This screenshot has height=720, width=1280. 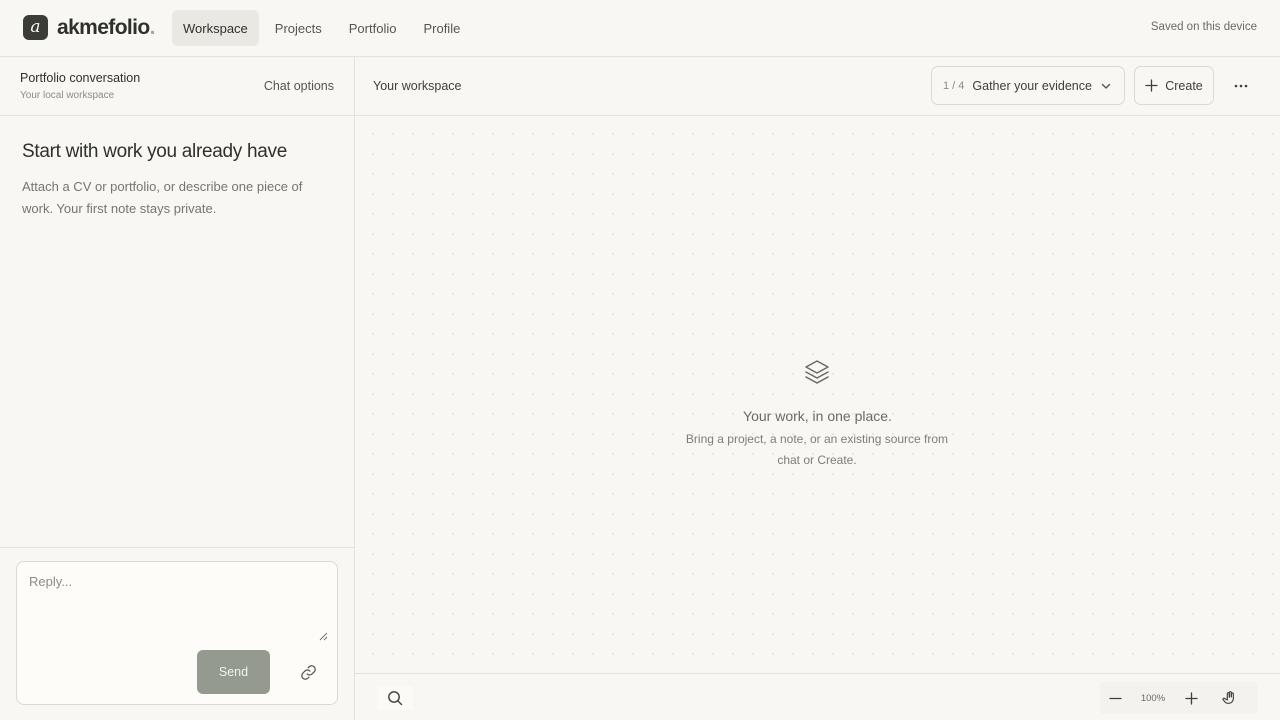 What do you see at coordinates (178, 608) in the screenshot?
I see `reply-input` at bounding box center [178, 608].